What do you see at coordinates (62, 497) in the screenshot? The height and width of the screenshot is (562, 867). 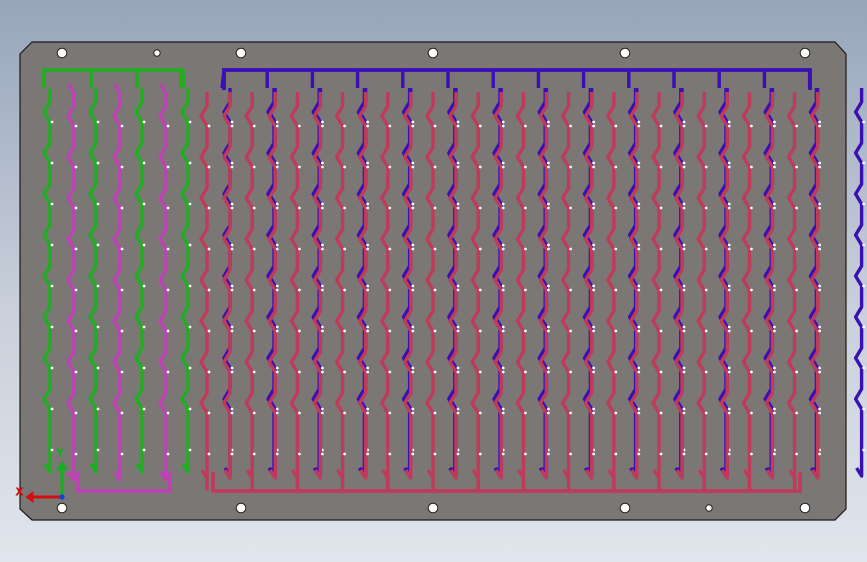 I see `z-axis-dot` at bounding box center [62, 497].